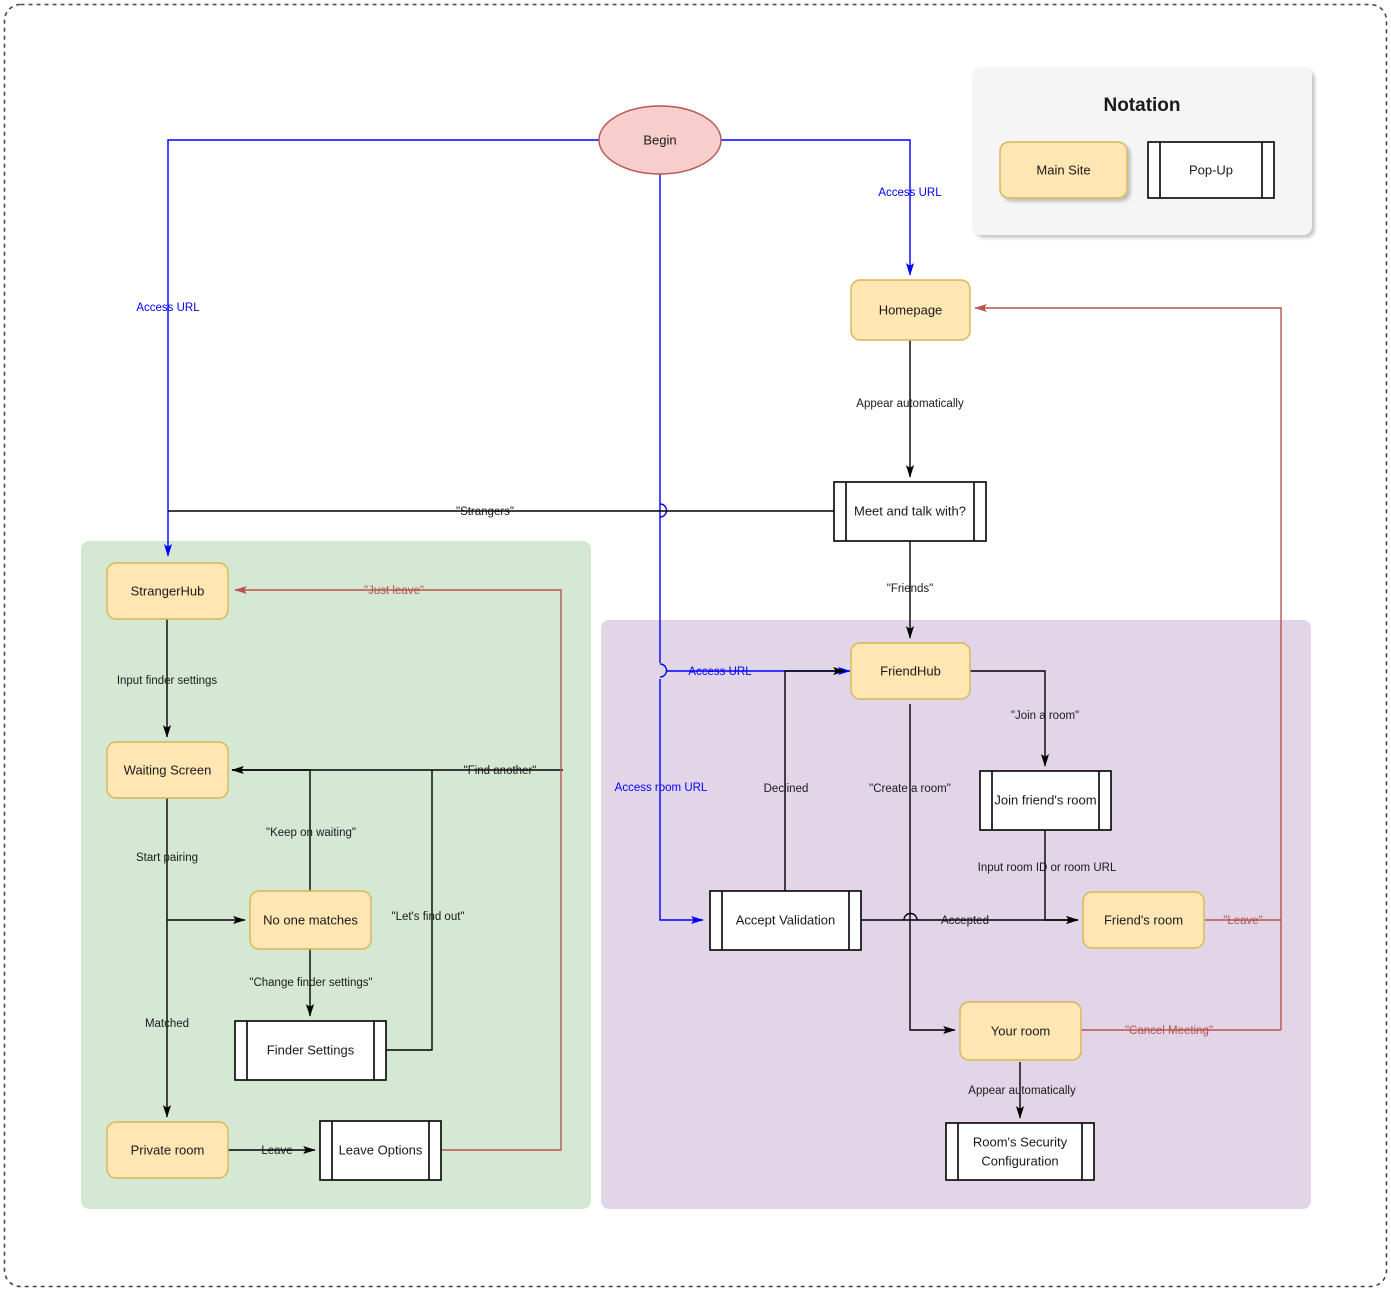 The width and height of the screenshot is (1391, 1291). I want to click on edge-label-access-url-right: Access URL, so click(910, 193).